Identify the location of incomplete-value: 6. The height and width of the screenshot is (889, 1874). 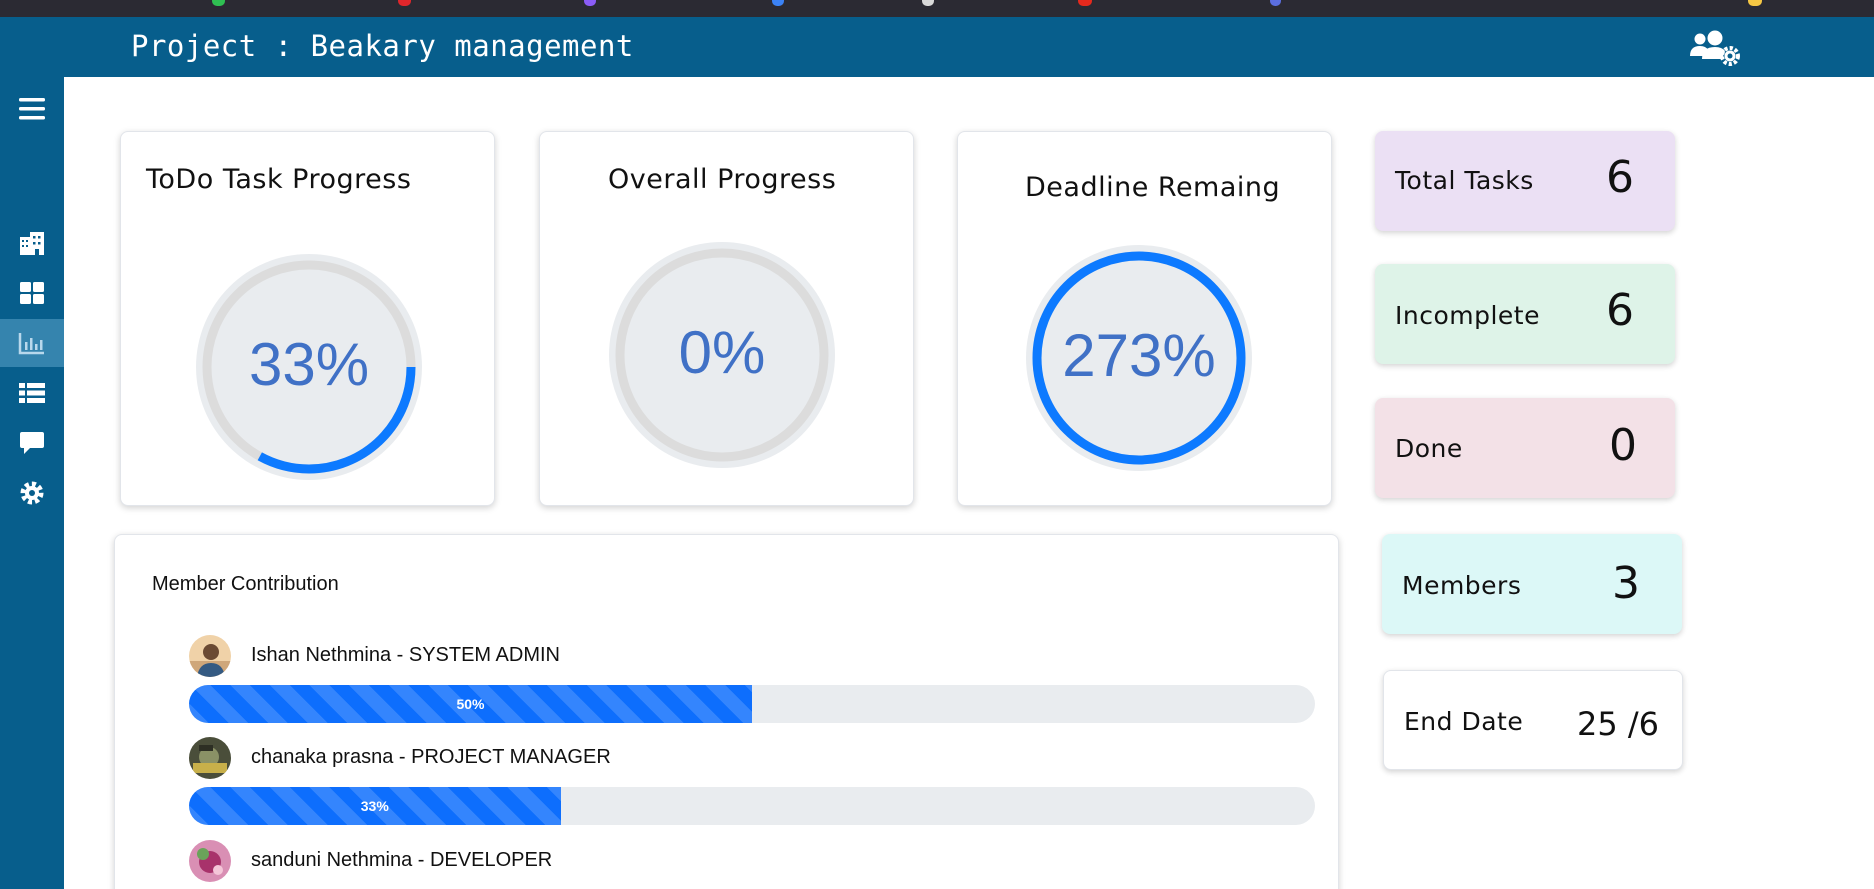
(1620, 310).